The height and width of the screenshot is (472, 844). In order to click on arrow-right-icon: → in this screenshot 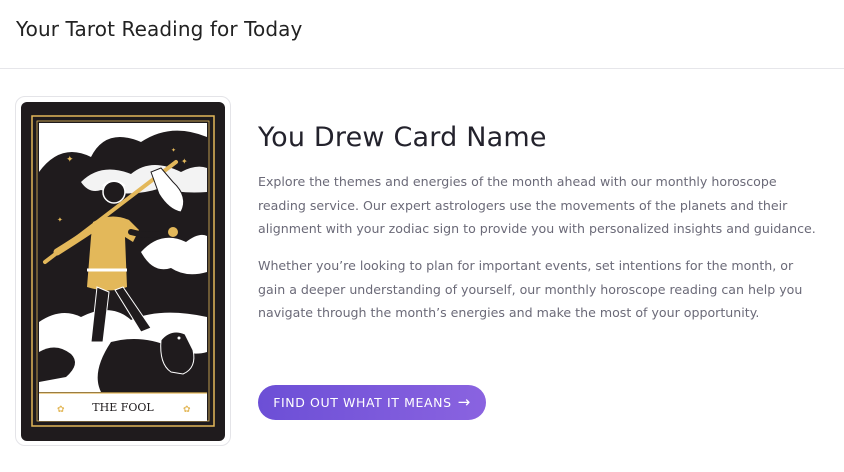, I will do `click(464, 402)`.